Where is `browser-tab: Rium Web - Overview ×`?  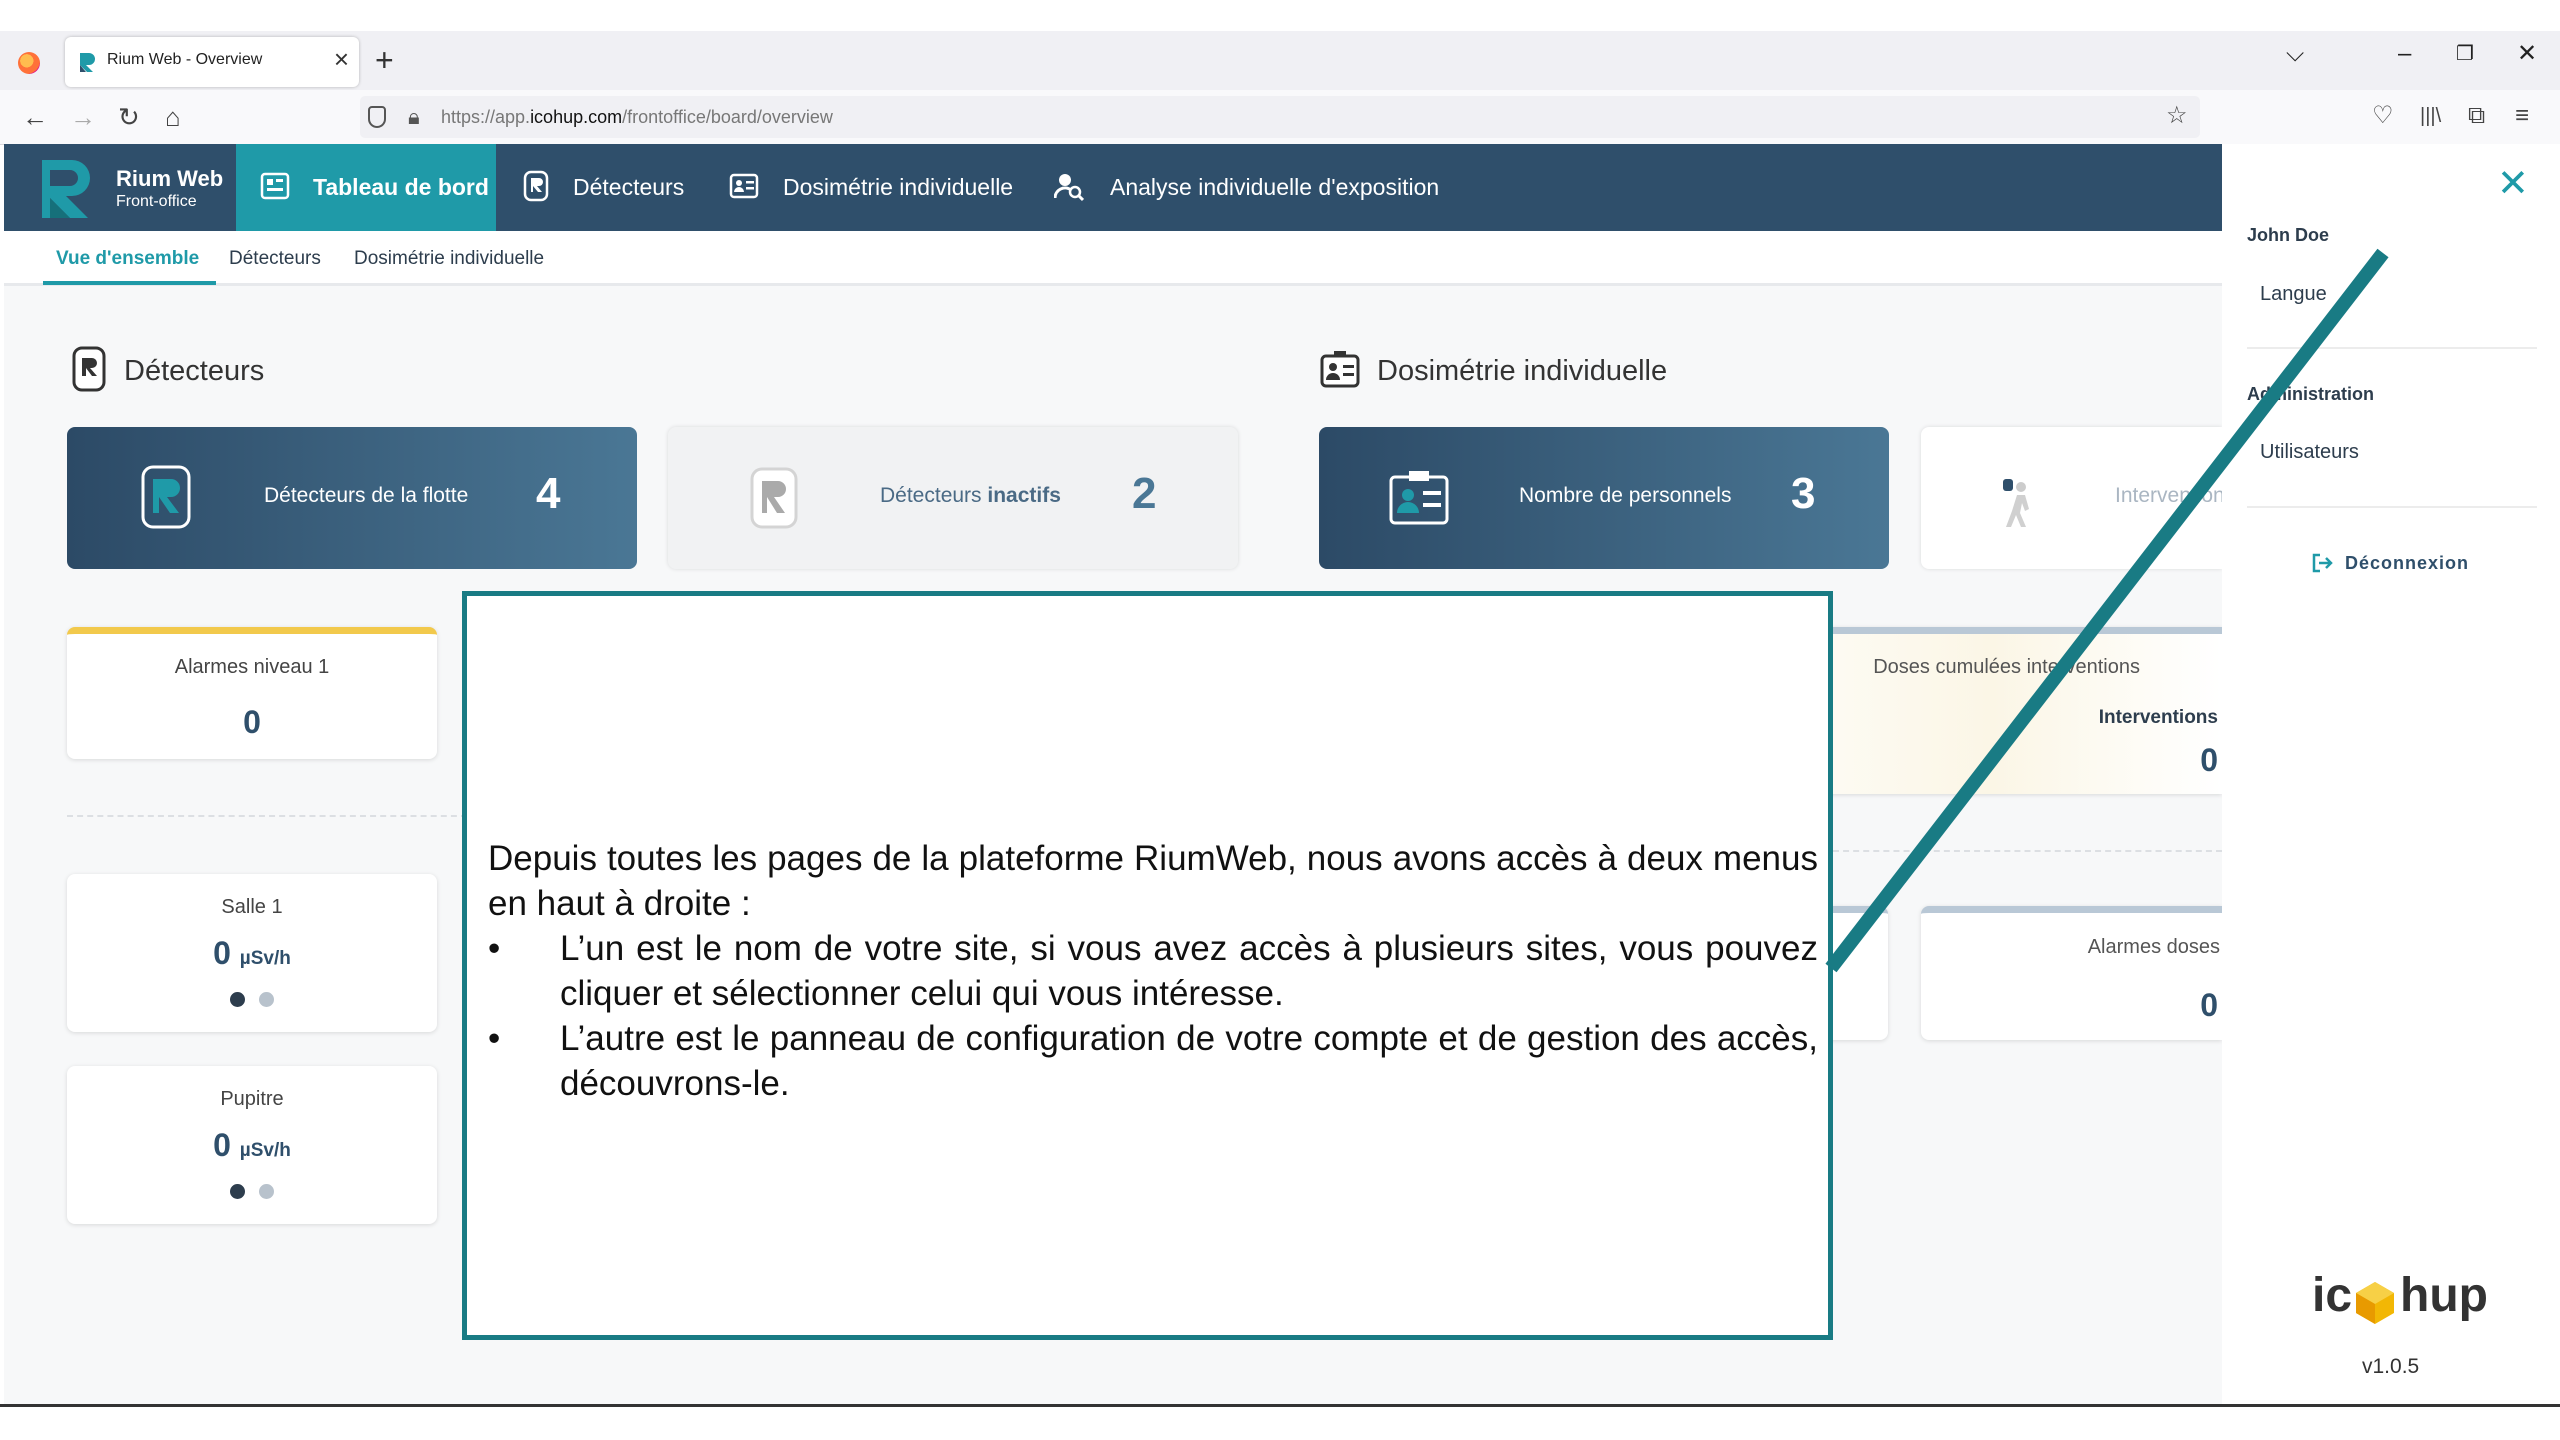
browser-tab: Rium Web - Overview × is located at coordinates (212, 62).